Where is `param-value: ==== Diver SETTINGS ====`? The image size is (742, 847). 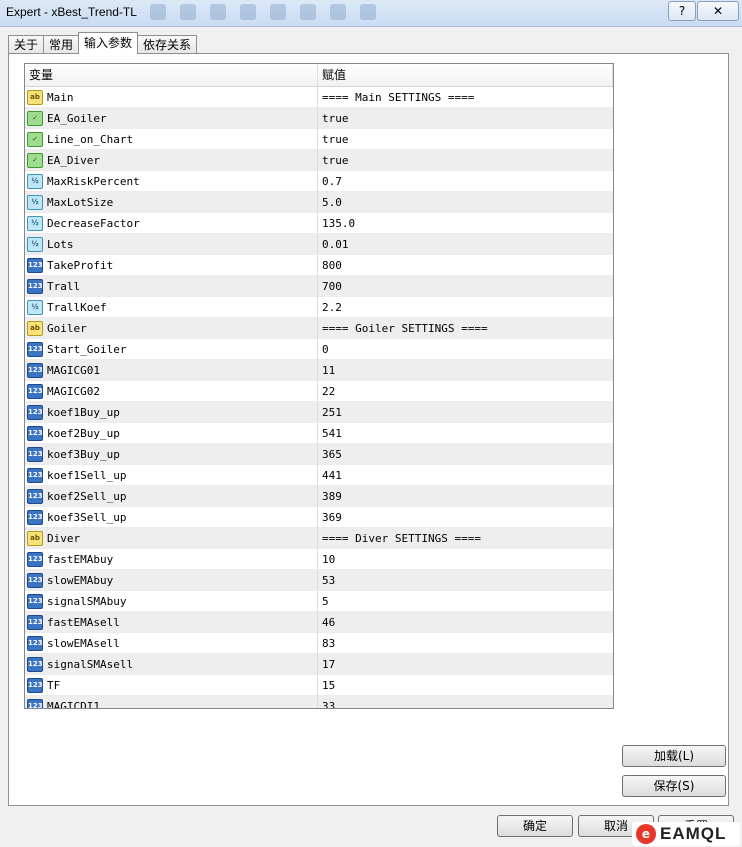 param-value: ==== Diver SETTINGS ==== is located at coordinates (399, 538).